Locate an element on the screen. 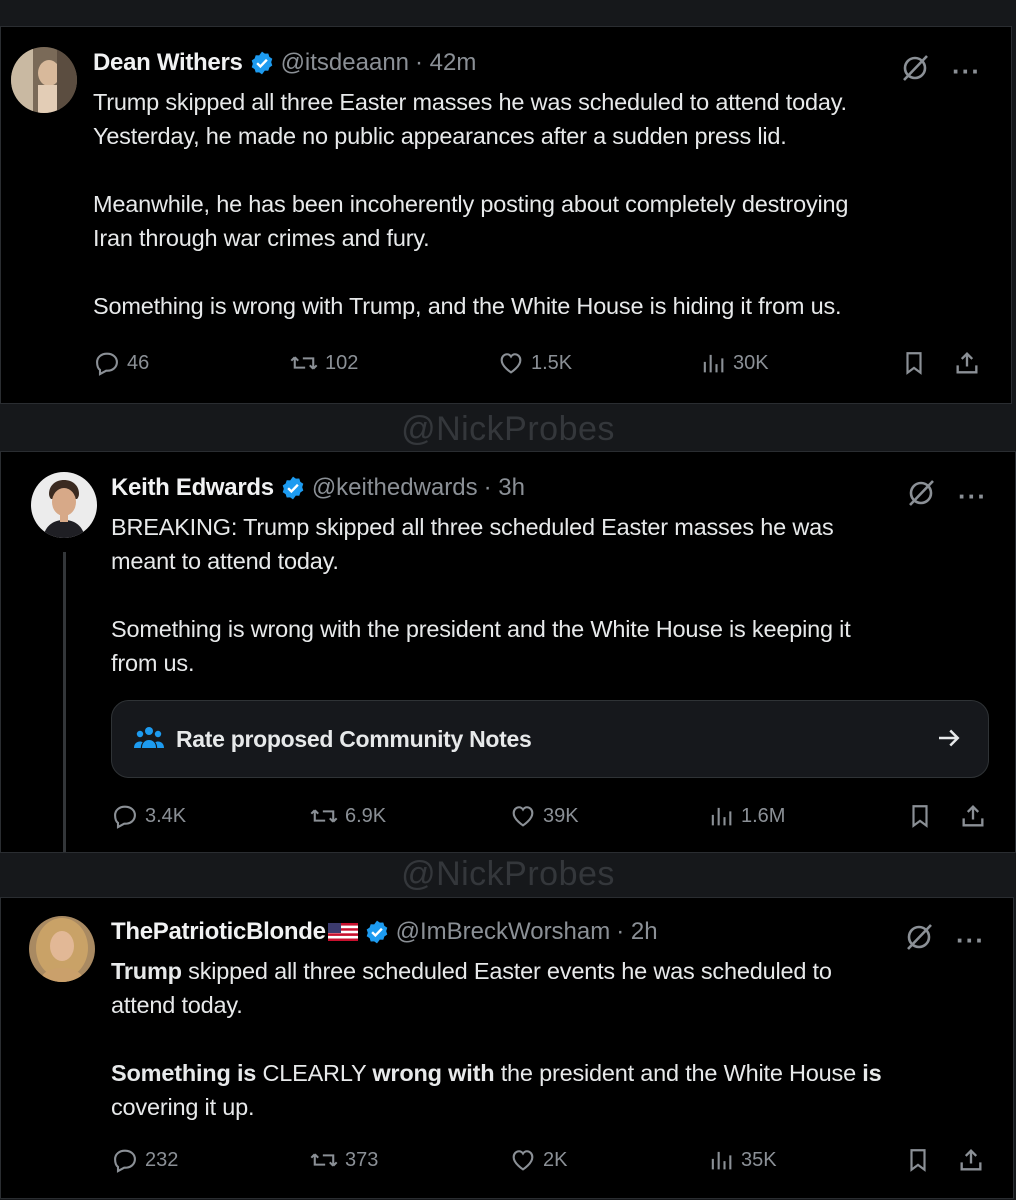 This screenshot has width=1016, height=1200. reply-button: 46 is located at coordinates (121, 363).